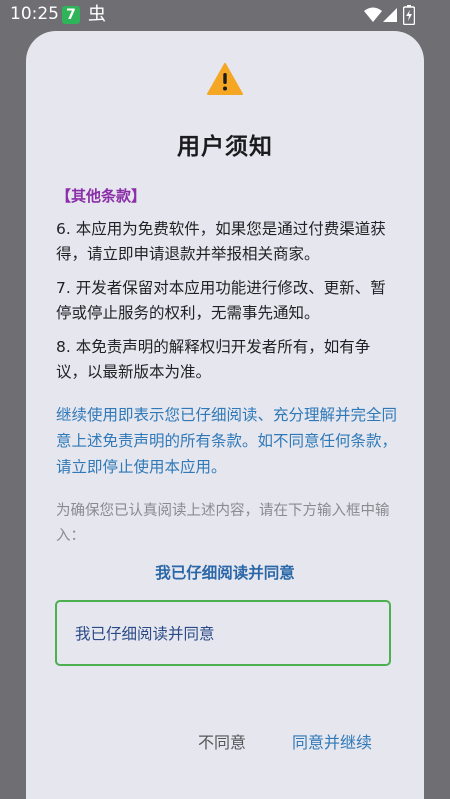  What do you see at coordinates (409, 15) in the screenshot?
I see `battery-charging-icon` at bounding box center [409, 15].